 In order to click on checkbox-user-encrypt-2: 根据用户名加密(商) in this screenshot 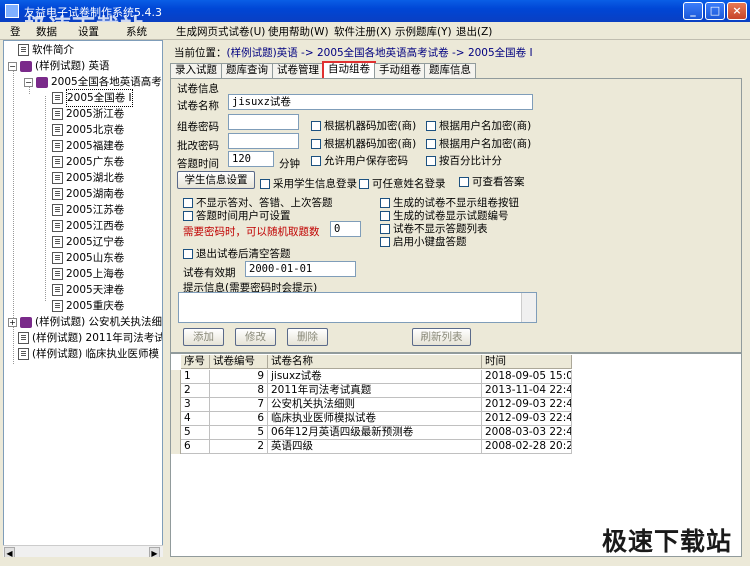, I will do `click(478, 143)`.